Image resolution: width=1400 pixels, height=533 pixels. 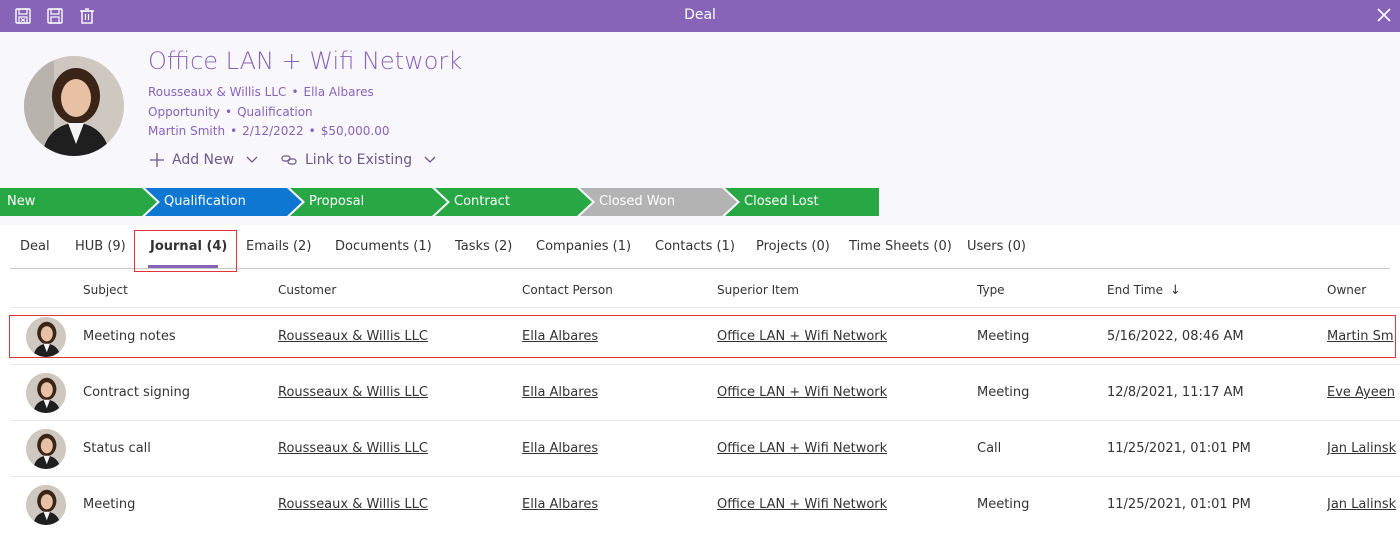 I want to click on sort-desc-icon: ↓, so click(x=1175, y=290).